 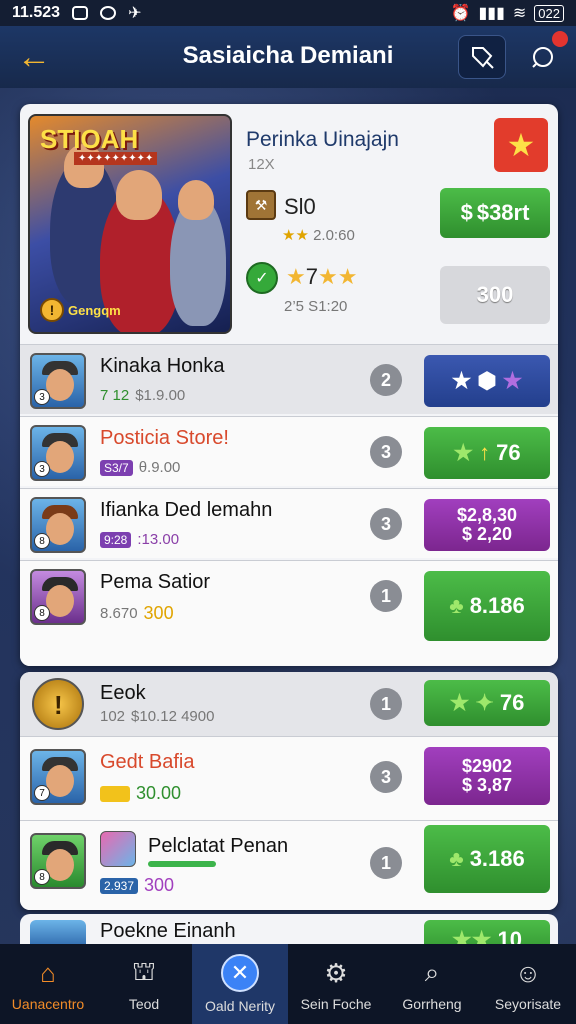 What do you see at coordinates (262, 278) in the screenshot?
I see `check-icon: ✓` at bounding box center [262, 278].